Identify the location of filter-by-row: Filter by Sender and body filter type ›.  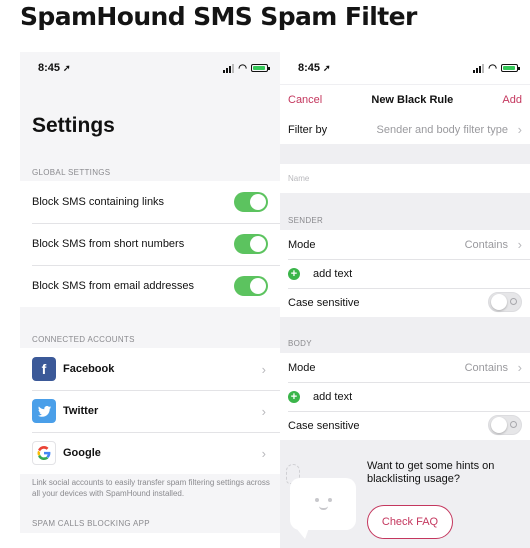
(405, 129).